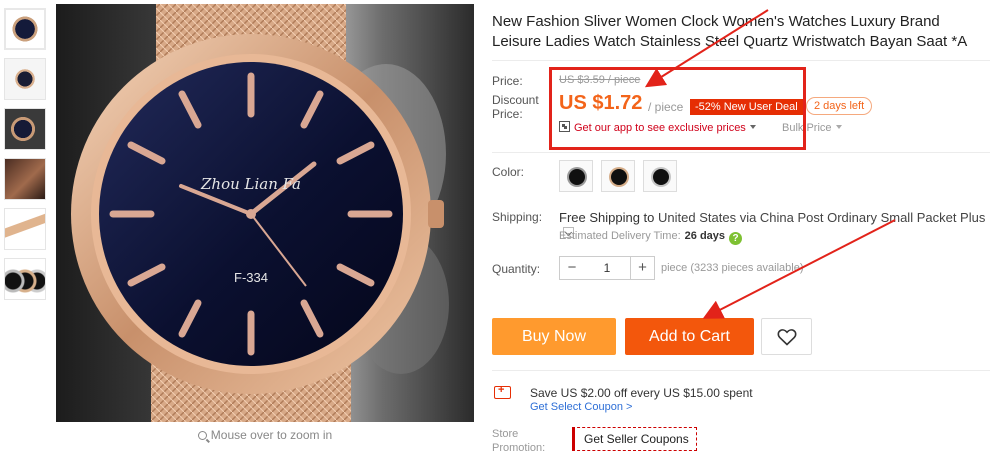 The image size is (1000, 454). Describe the element at coordinates (251, 277) in the screenshot. I see `watch-model-text: F-334` at that location.